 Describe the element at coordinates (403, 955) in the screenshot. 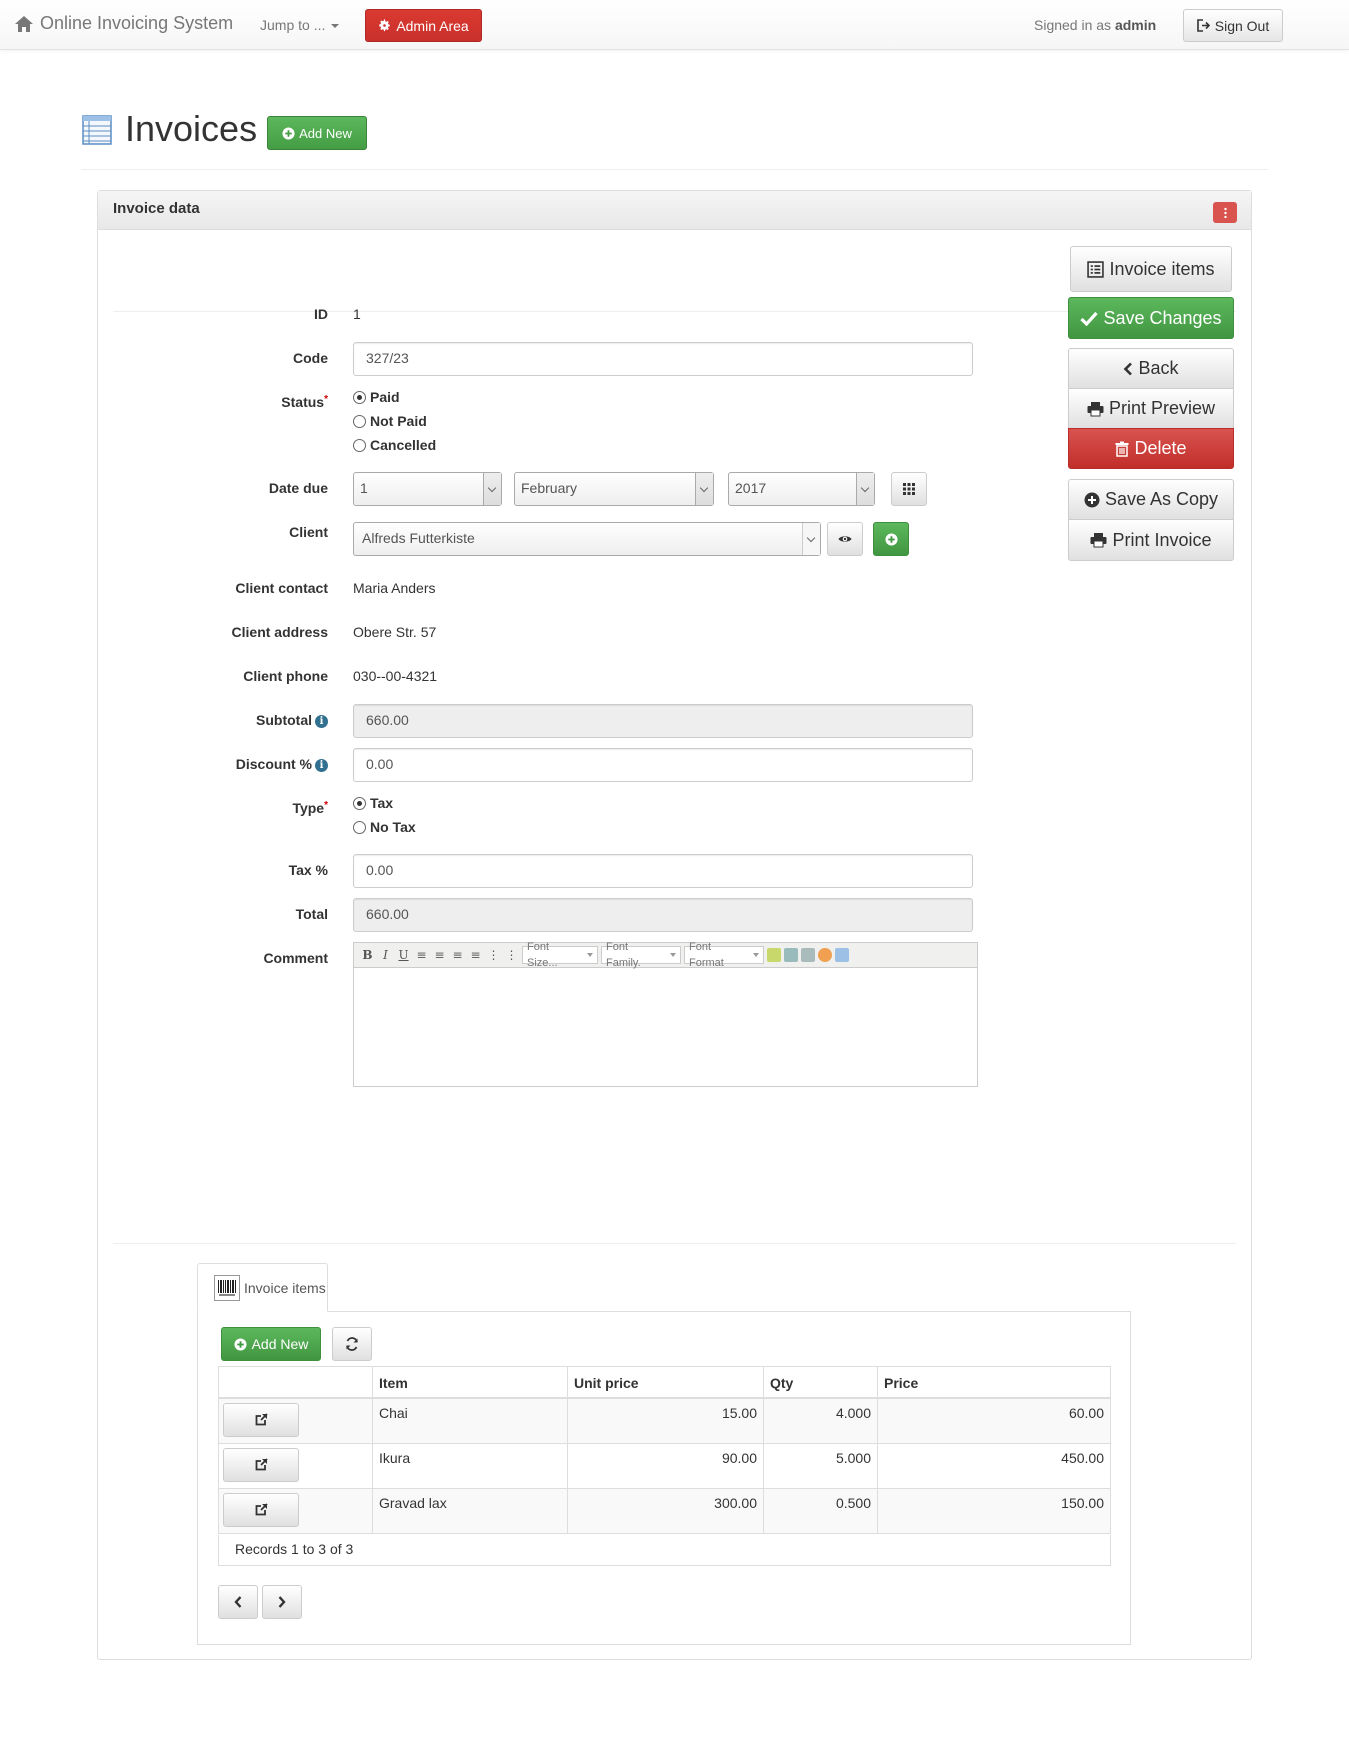

I see `underline-icon: U` at that location.